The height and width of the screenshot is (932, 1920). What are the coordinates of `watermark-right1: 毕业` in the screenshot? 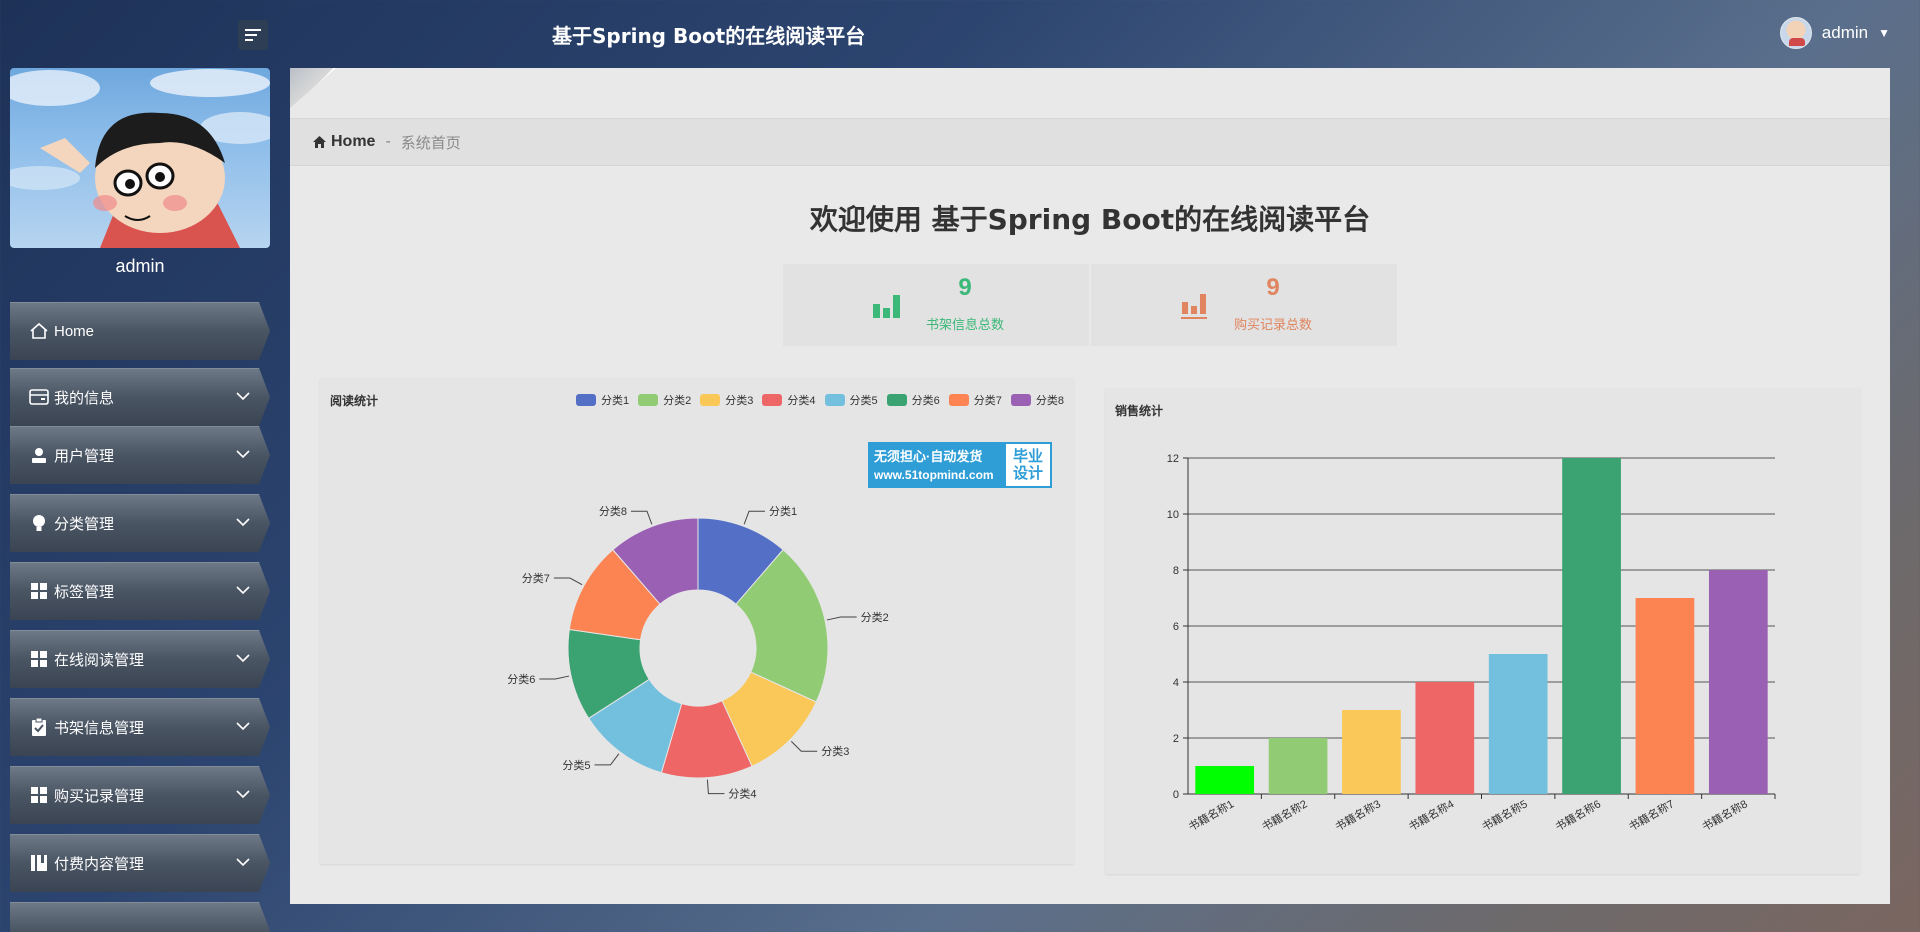 It's located at (1027, 456).